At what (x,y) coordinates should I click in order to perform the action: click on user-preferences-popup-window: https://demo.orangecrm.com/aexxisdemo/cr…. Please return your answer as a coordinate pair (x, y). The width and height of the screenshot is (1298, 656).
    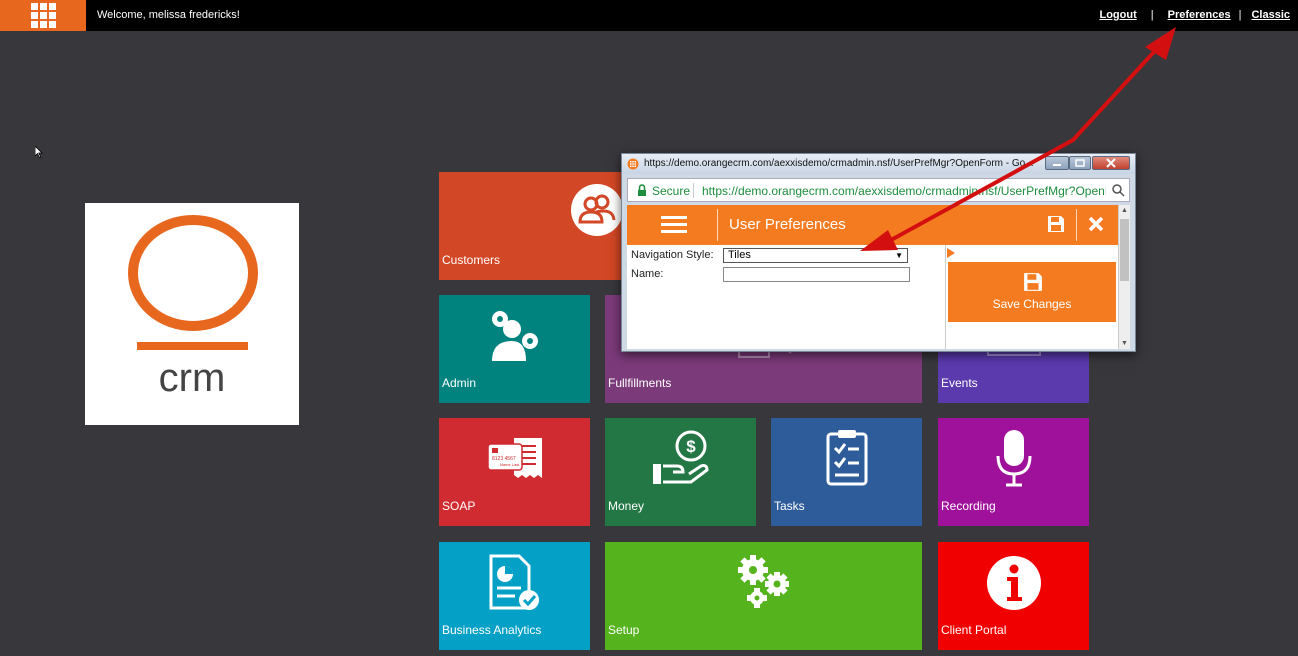
    Looking at the image, I should click on (878, 252).